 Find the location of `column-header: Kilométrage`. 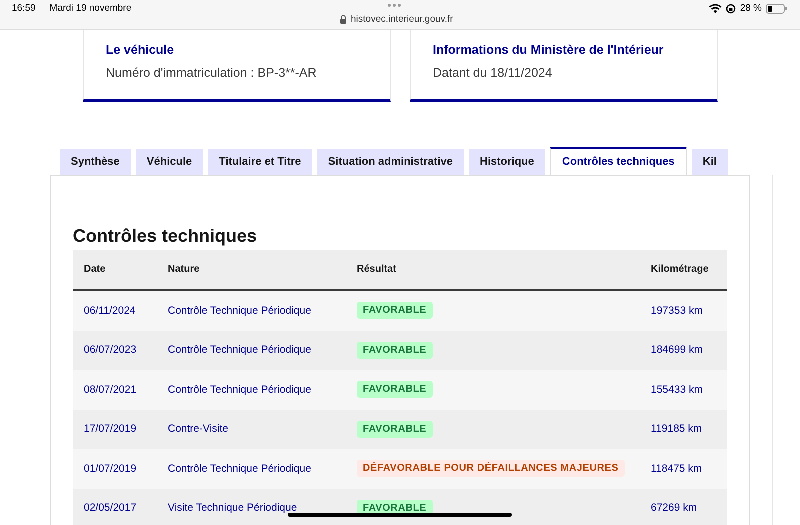

column-header: Kilométrage is located at coordinates (680, 269).